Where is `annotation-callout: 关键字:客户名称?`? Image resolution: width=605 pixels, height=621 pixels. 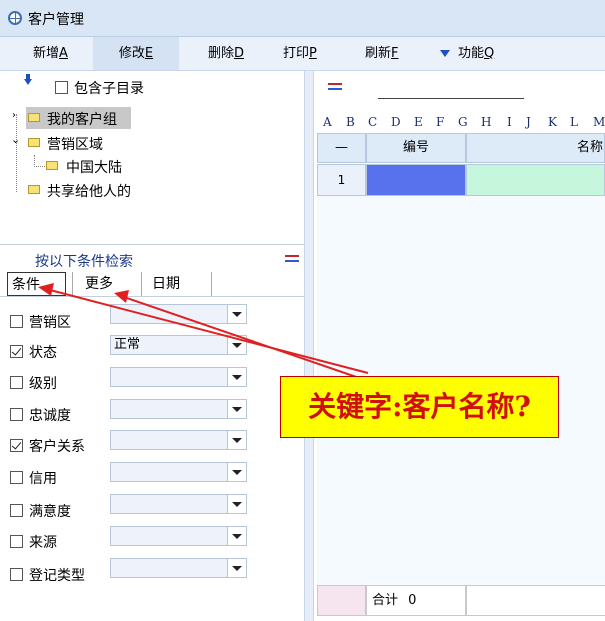 annotation-callout: 关键字:客户名称? is located at coordinates (419, 407).